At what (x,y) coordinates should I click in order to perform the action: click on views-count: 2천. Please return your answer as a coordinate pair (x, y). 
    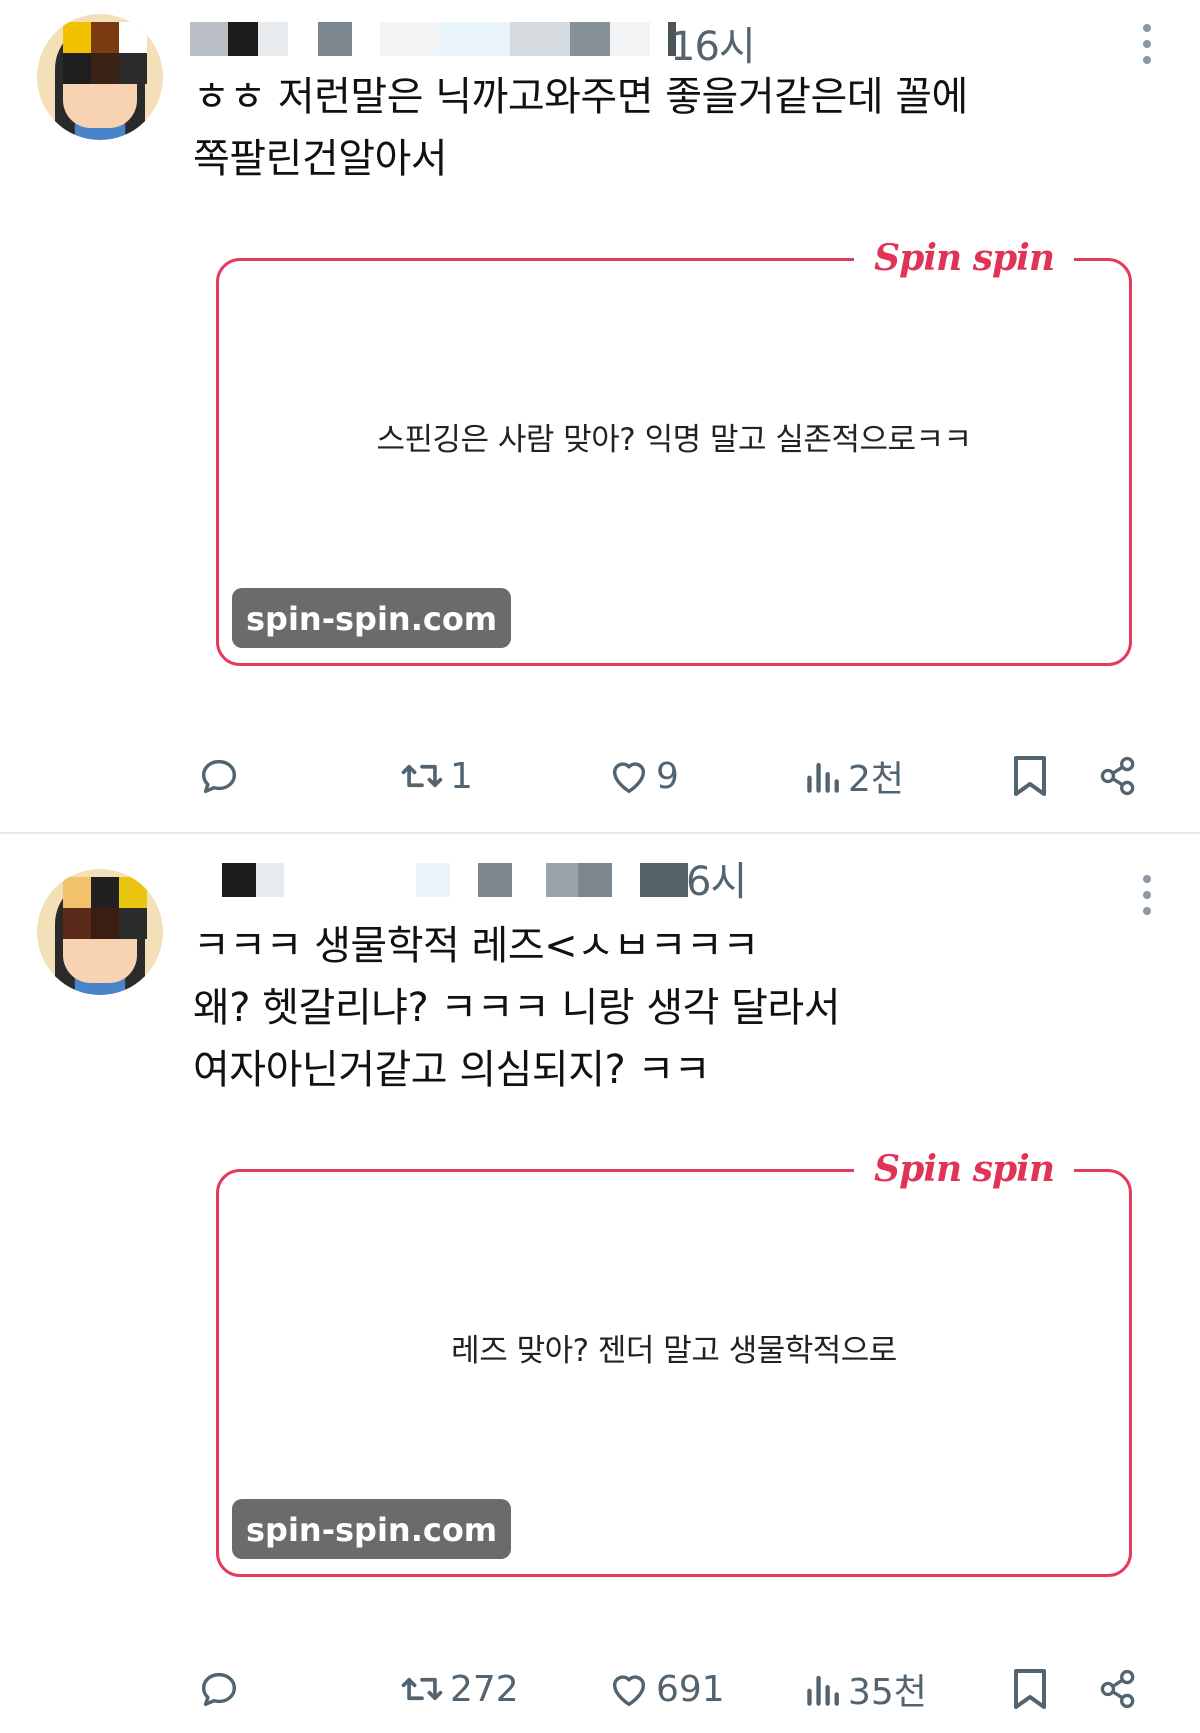
    Looking at the image, I should click on (876, 779).